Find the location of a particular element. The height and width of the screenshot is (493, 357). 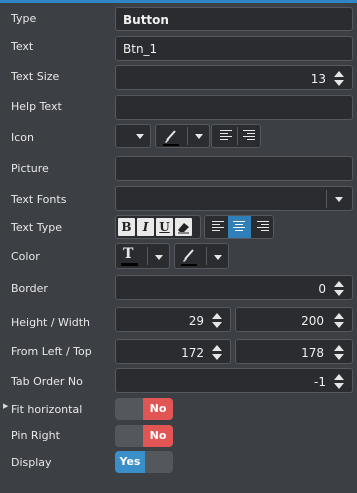

eraser-icon is located at coordinates (183, 228).